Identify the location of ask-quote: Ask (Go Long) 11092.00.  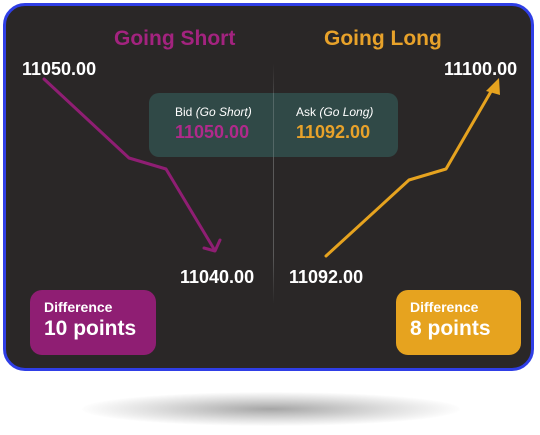
(334, 124).